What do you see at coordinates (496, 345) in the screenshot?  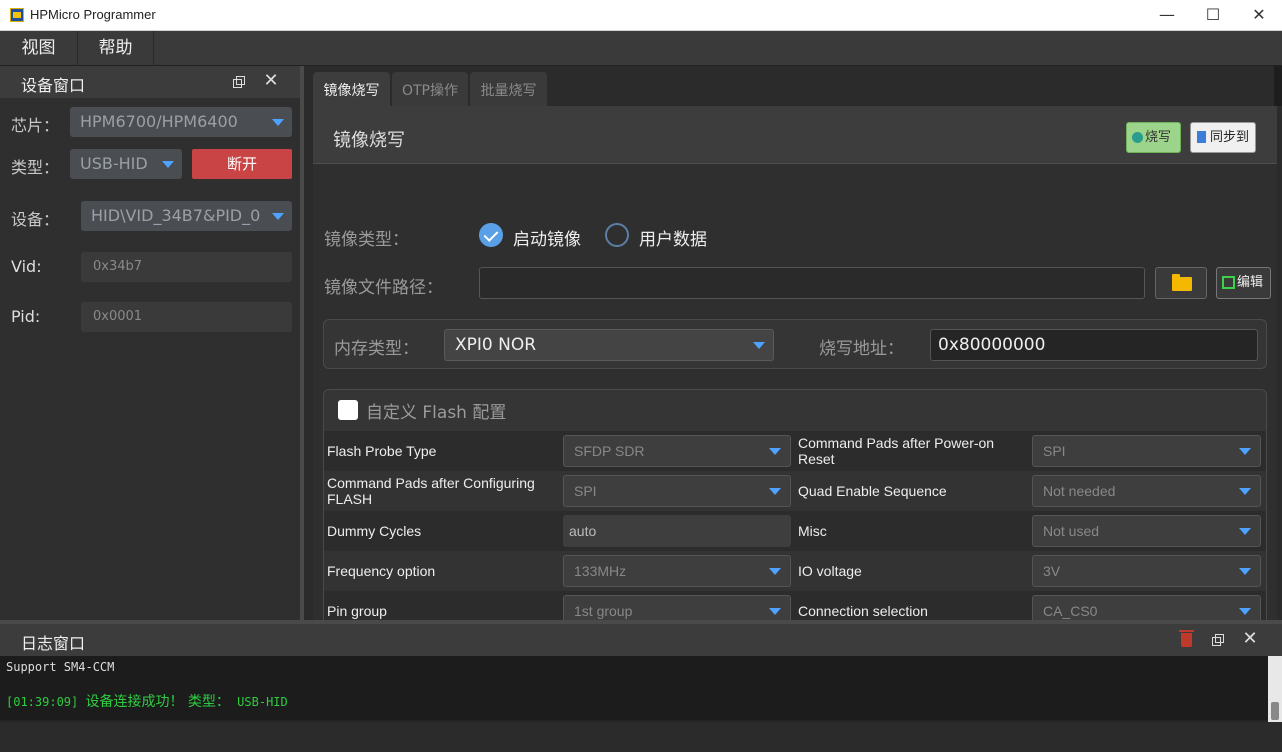 I see `memory-type-value: XPI0 NOR` at bounding box center [496, 345].